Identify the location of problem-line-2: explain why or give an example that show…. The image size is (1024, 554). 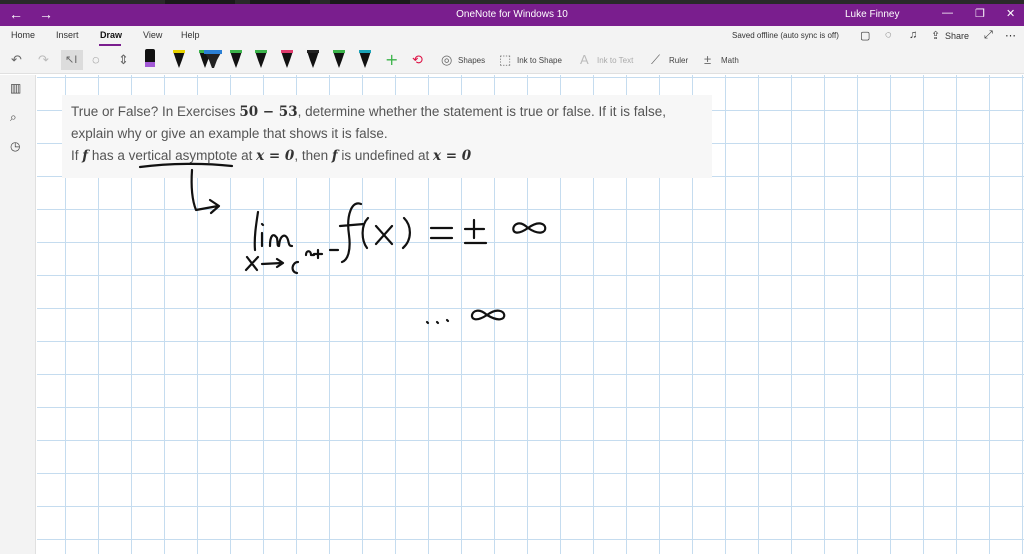
(229, 133).